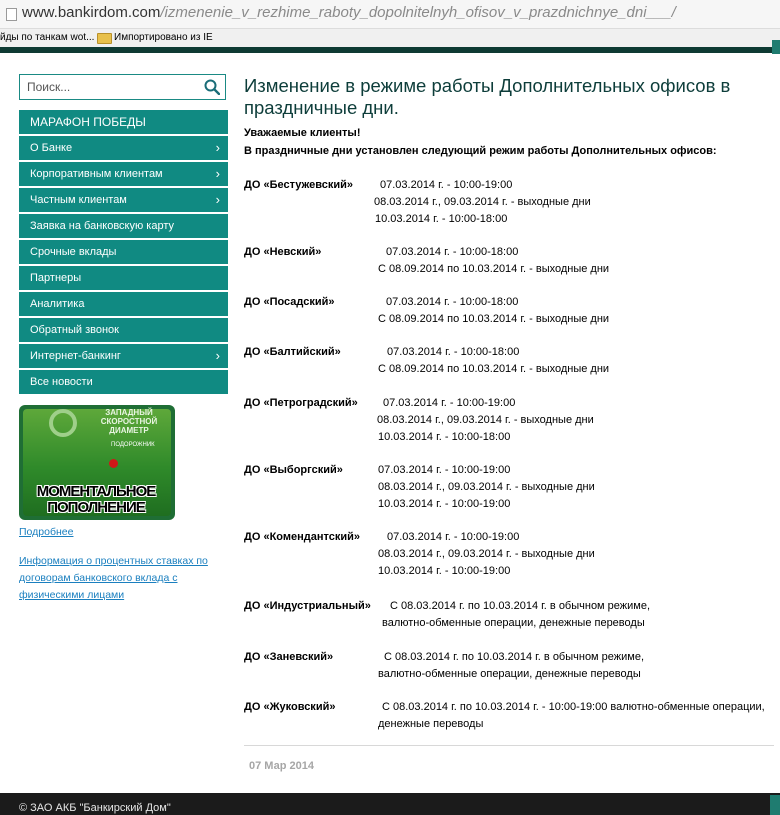  I want to click on sidebar-item-label: МАРАФОН ПОБЕДЫ, so click(88, 122).